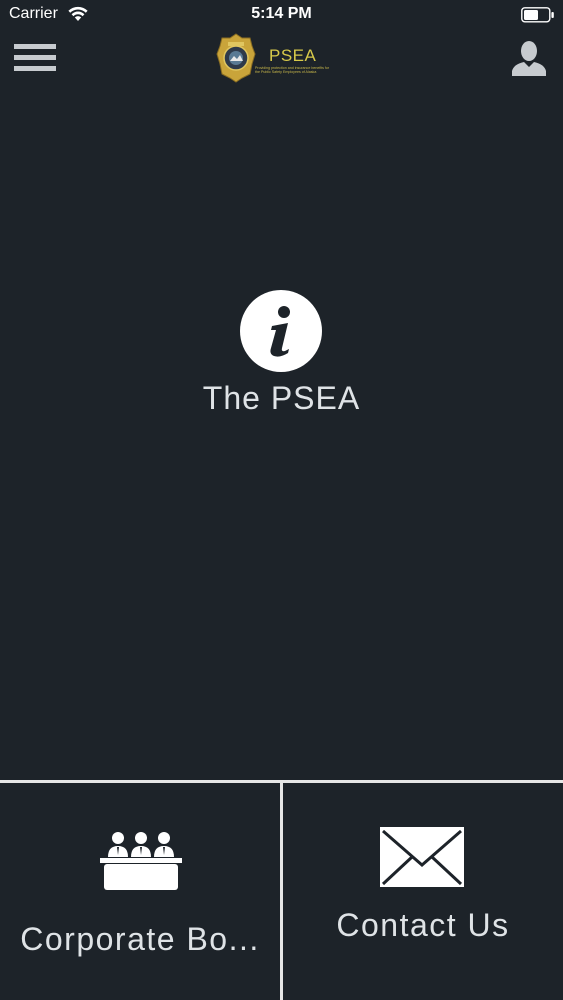  I want to click on battery-icon, so click(537, 15).